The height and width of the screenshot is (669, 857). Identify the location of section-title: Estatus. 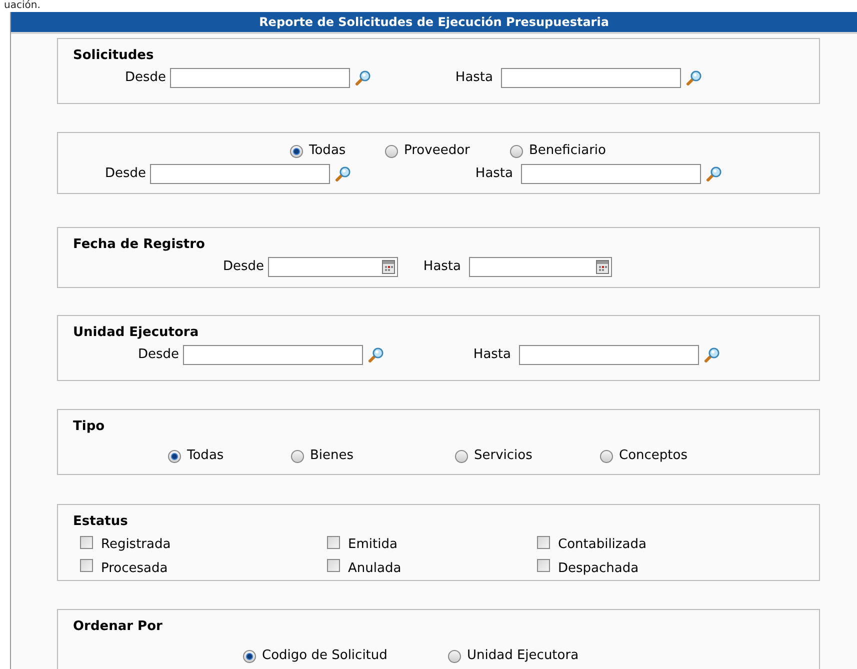
(100, 522).